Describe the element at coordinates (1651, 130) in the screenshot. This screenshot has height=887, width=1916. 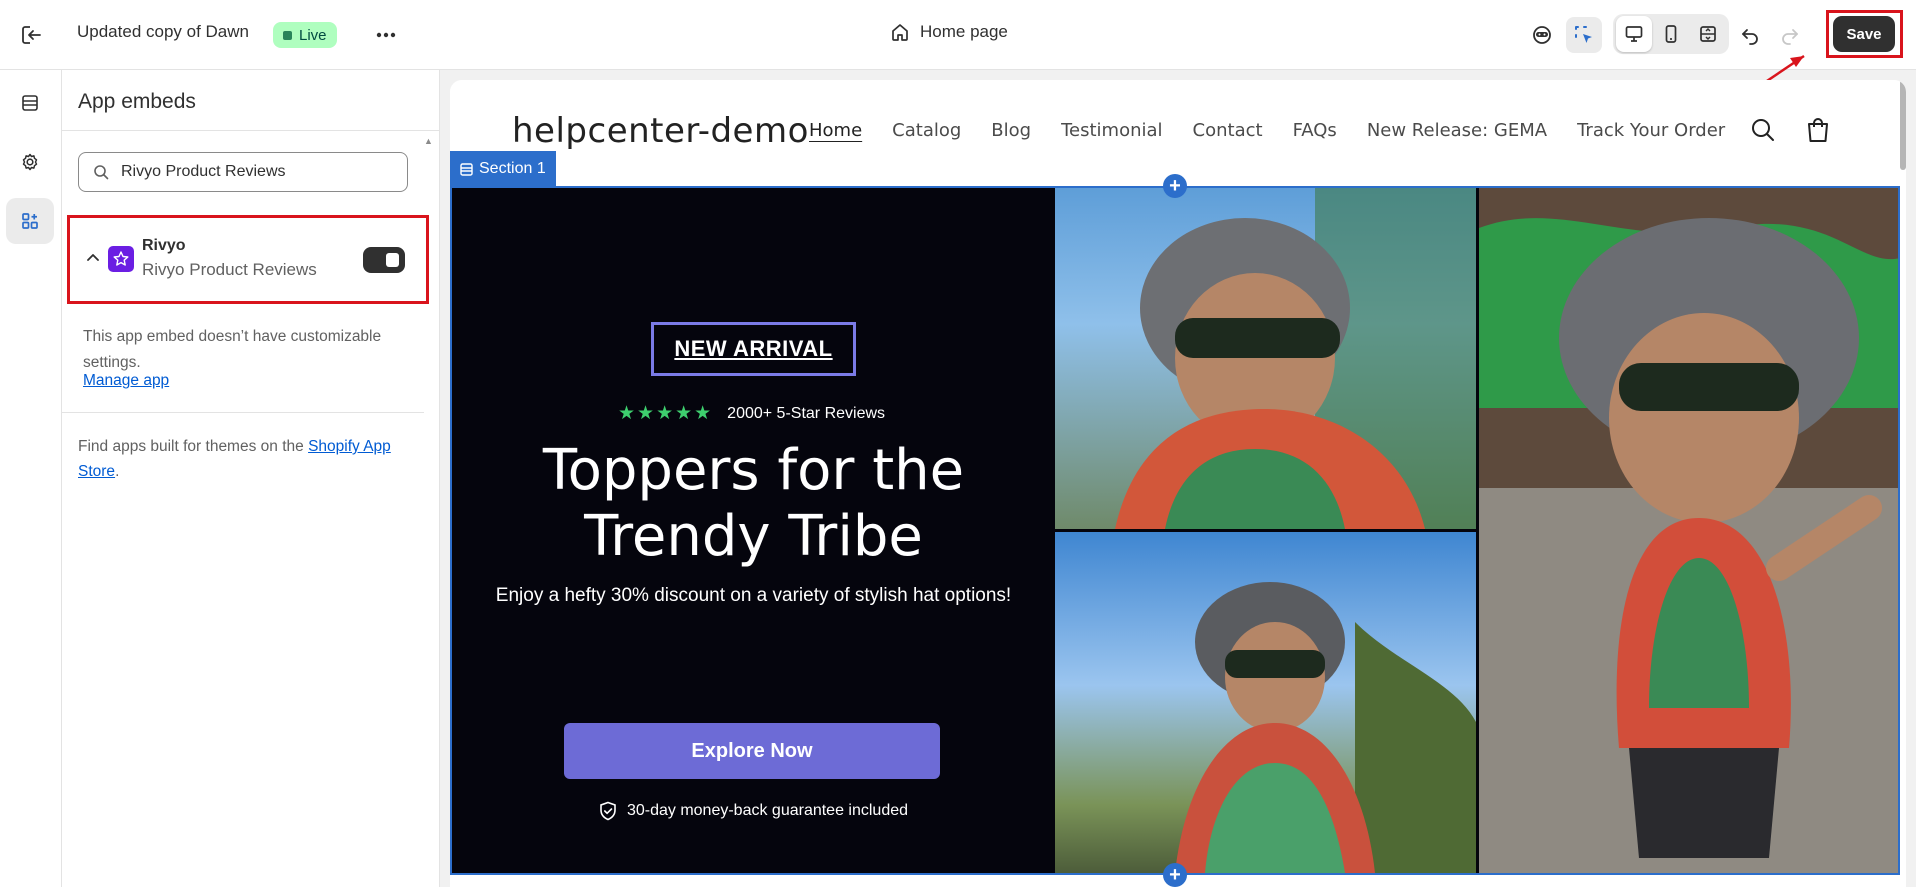
I see `nav-item-track-order: Track Your Order` at that location.